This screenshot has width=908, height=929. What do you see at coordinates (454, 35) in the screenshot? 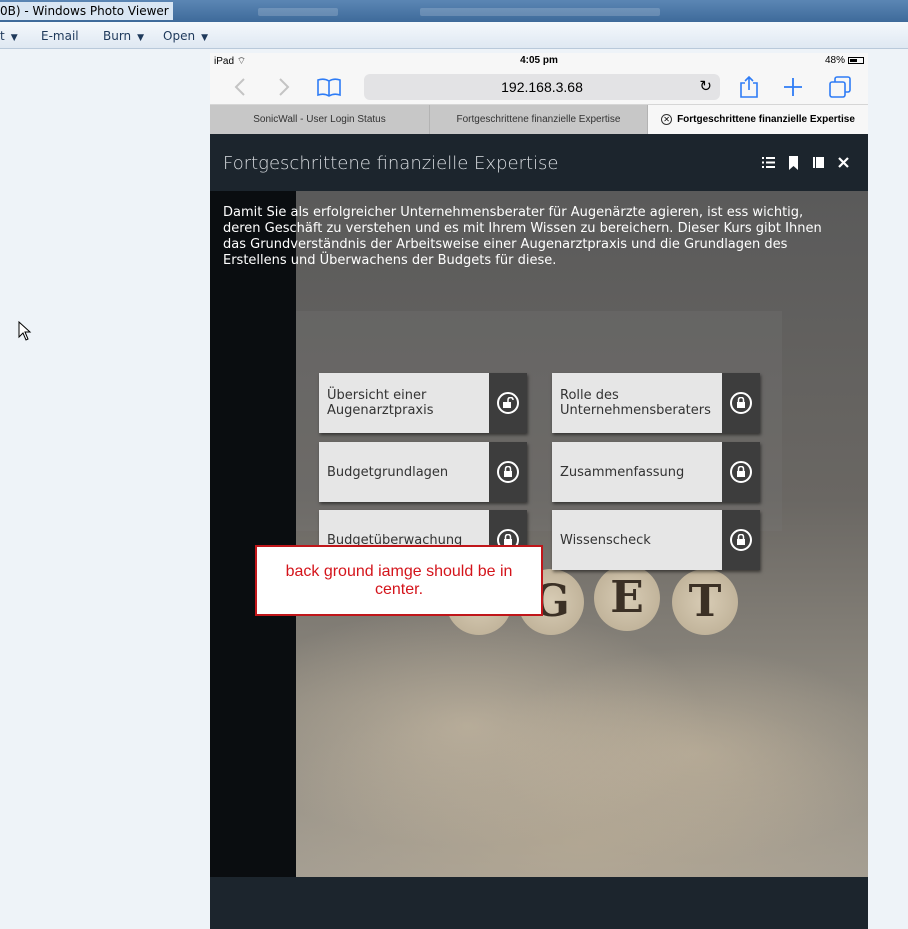
I see `photo-viewer-menu: t ▼ E-mail Burn ▼ Open ▼` at bounding box center [454, 35].